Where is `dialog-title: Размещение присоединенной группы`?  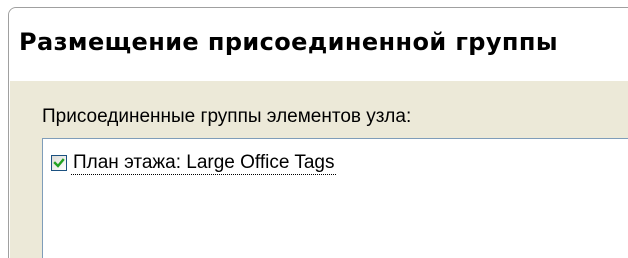
dialog-title: Размещение присоединенной группы is located at coordinates (288, 42).